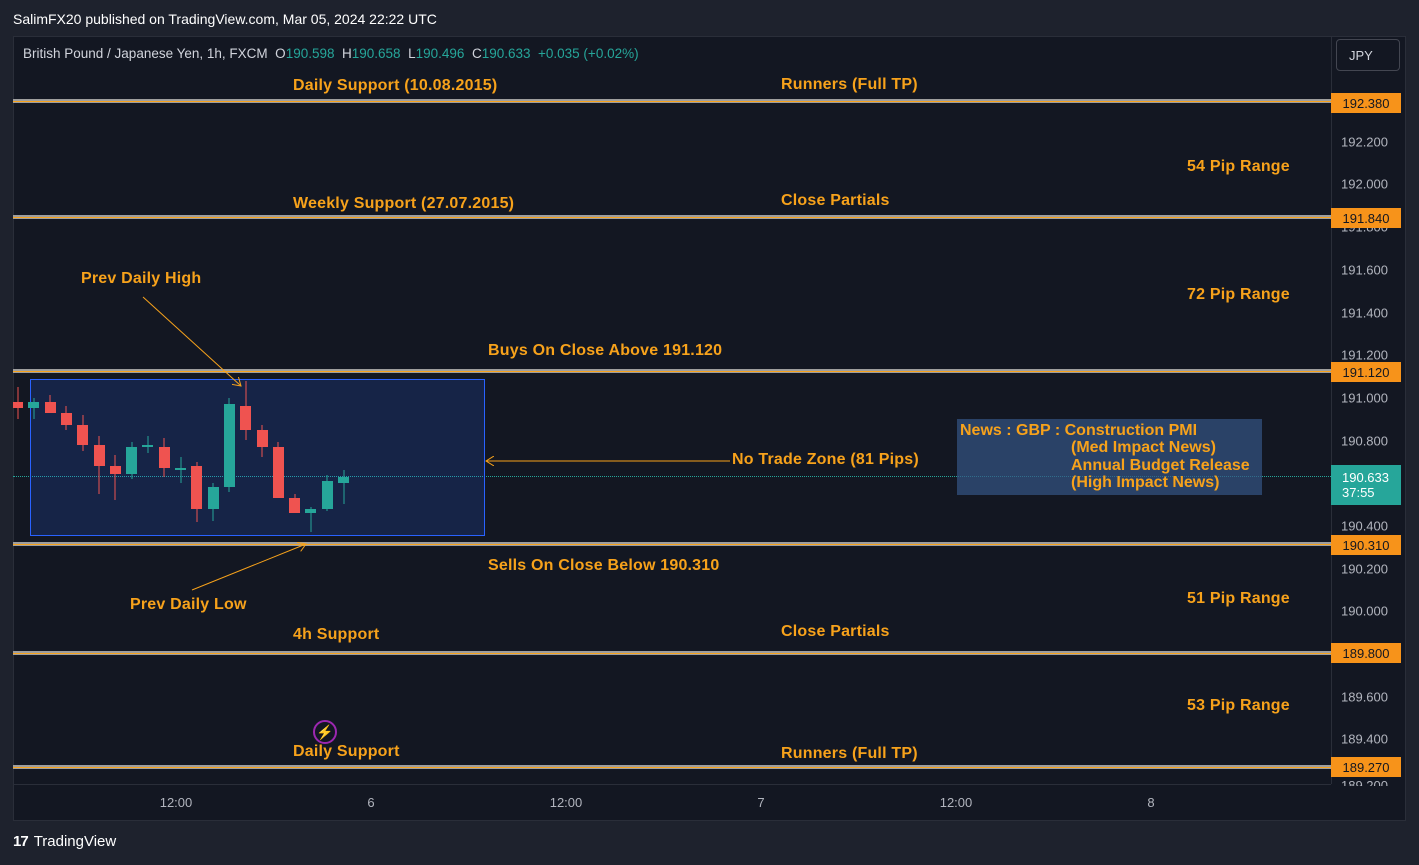 The width and height of the screenshot is (1419, 865). I want to click on news-line-3: Annual Budget Release, so click(1160, 465).